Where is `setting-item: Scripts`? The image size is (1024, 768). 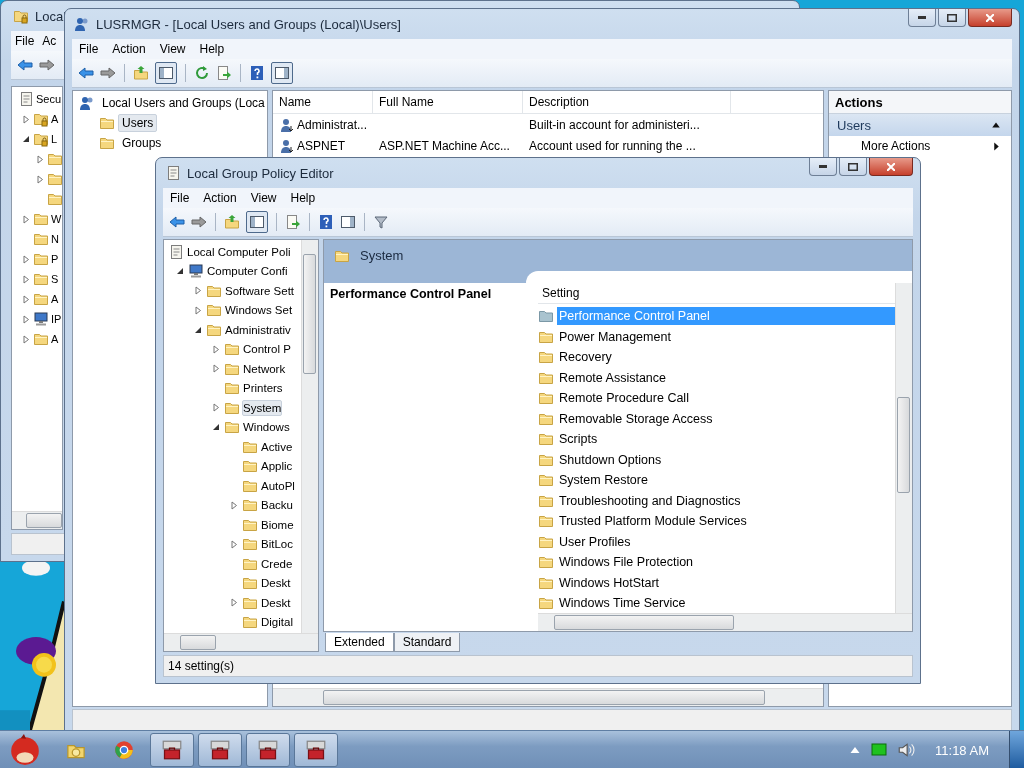
setting-item: Scripts is located at coordinates (726, 439).